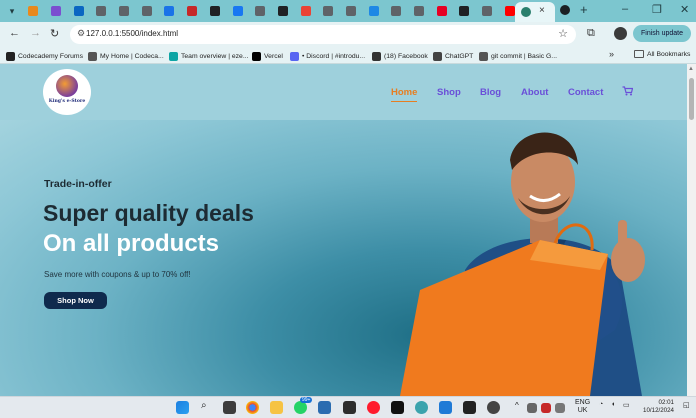 Image resolution: width=696 pixels, height=418 pixels. What do you see at coordinates (591, 33) in the screenshot?
I see `extensions-icon: ⧉` at bounding box center [591, 33].